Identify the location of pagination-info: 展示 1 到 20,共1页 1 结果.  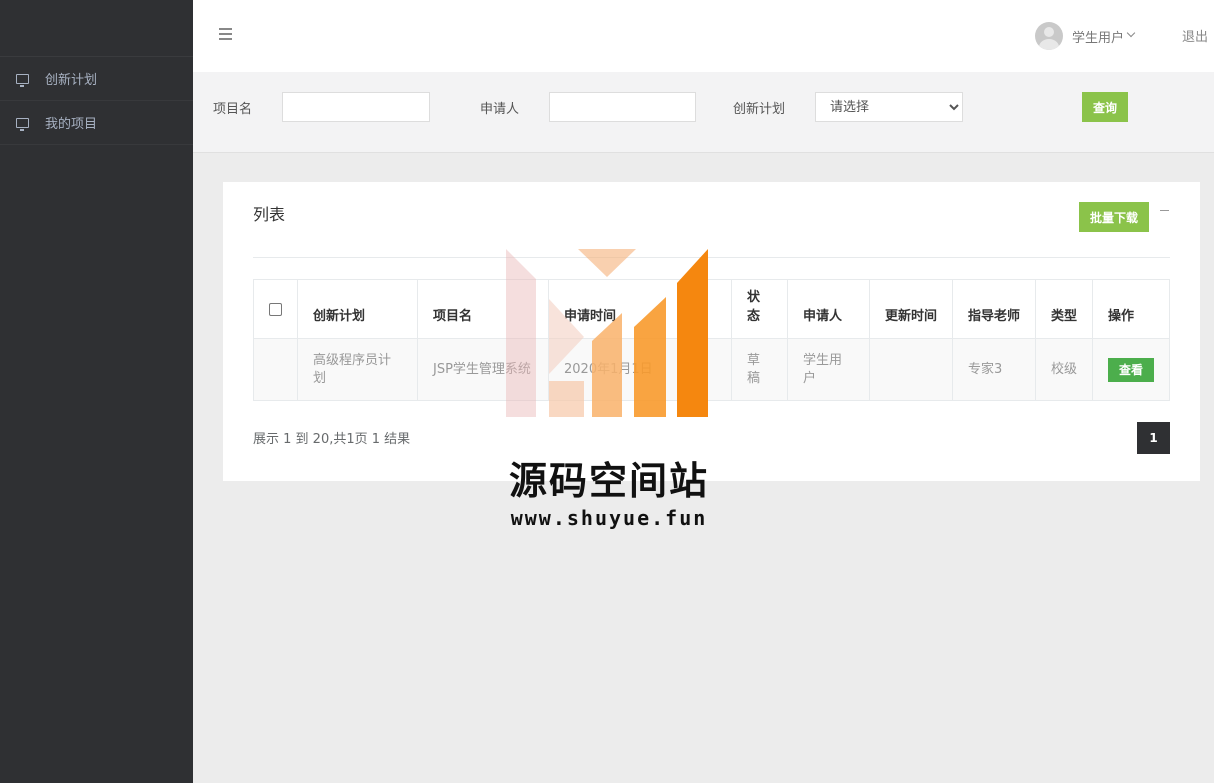
(332, 439).